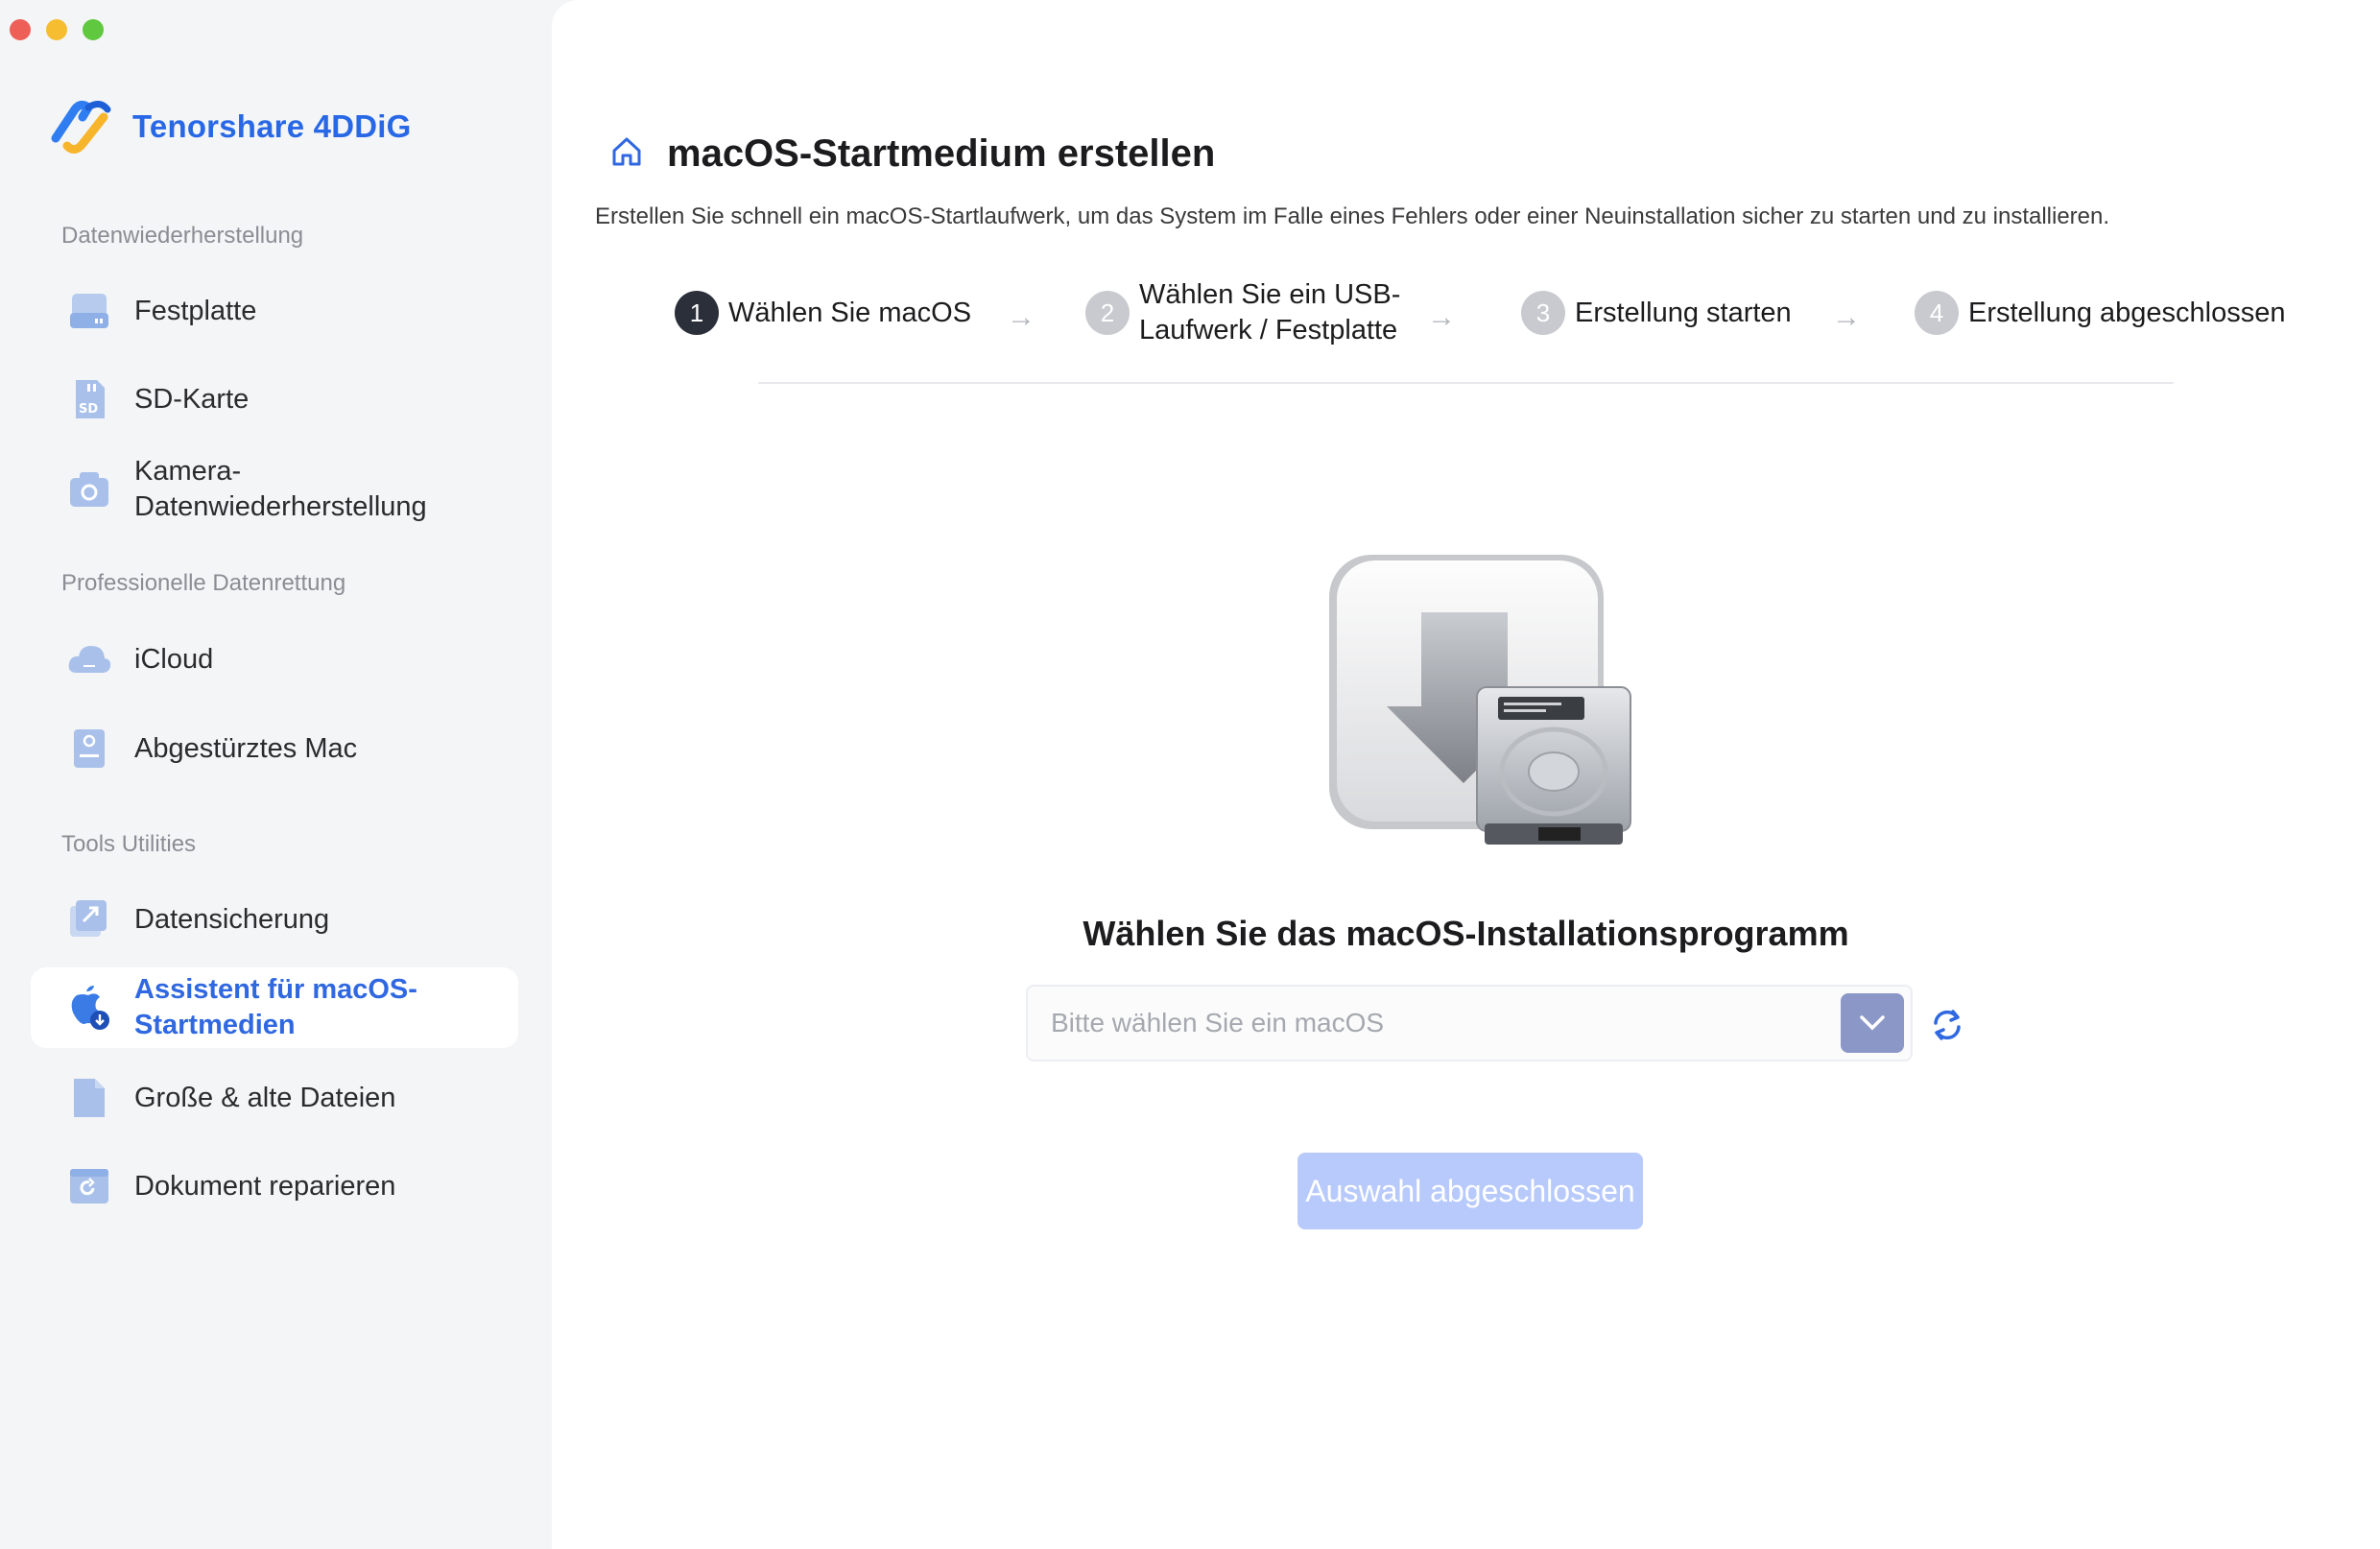 This screenshot has width=2380, height=1549. I want to click on camera-icon, so click(89, 489).